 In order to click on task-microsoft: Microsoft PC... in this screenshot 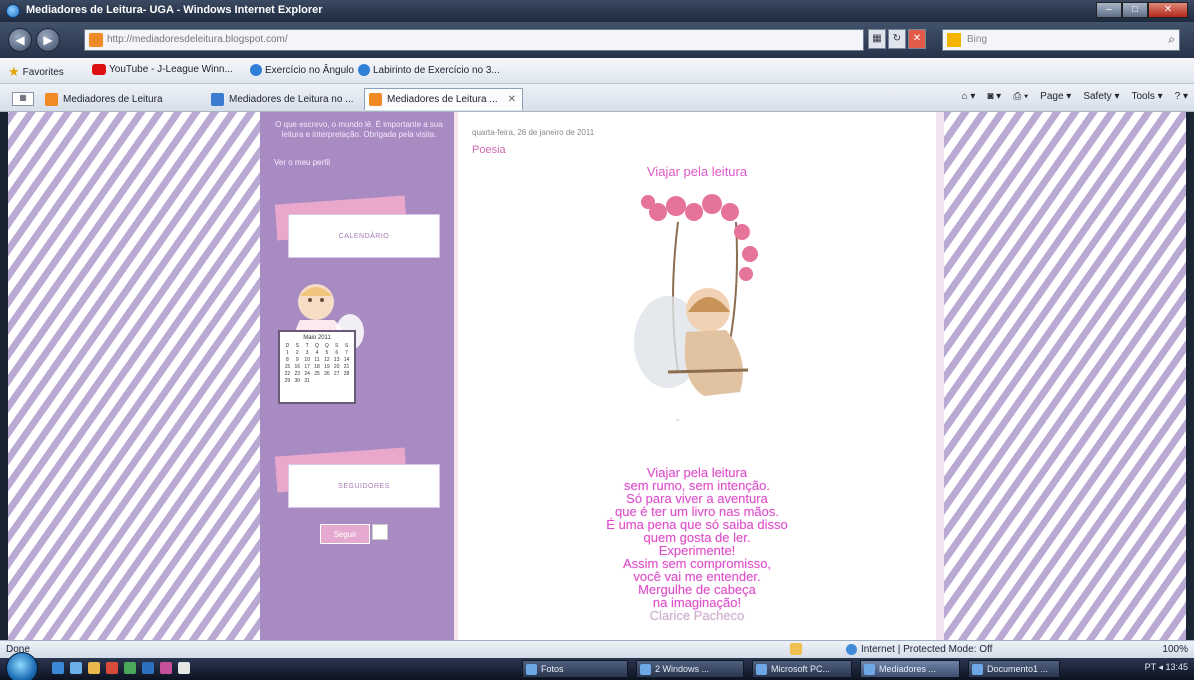, I will do `click(802, 669)`.